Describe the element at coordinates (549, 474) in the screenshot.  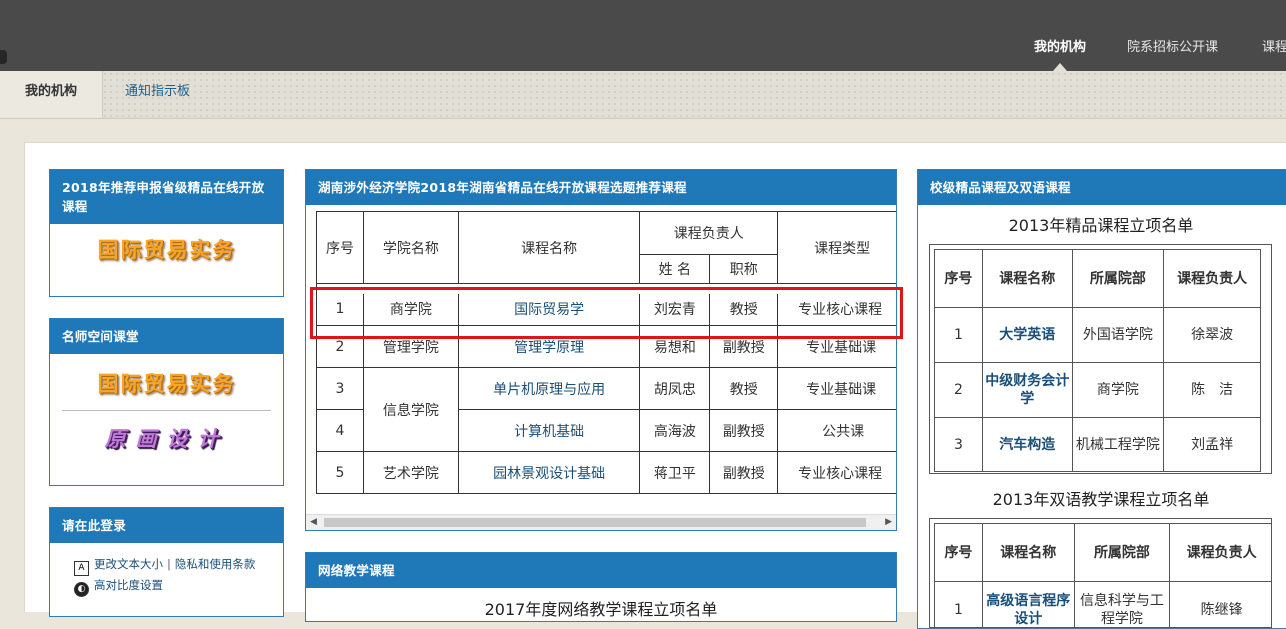
I see `course-link: 园林景观设计基础` at that location.